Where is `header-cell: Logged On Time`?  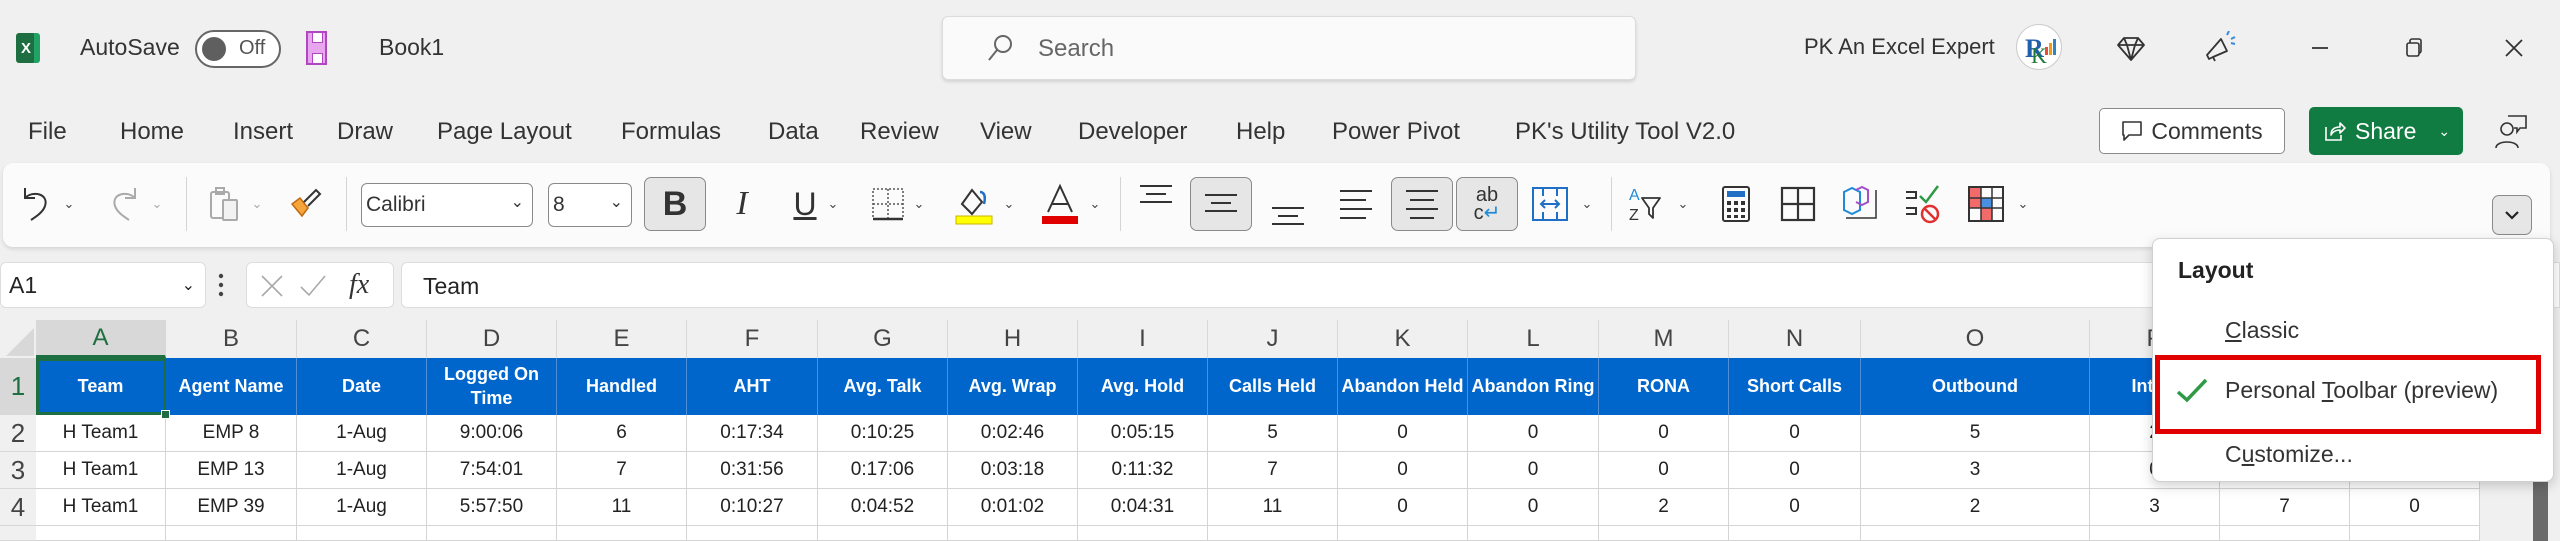 header-cell: Logged On Time is located at coordinates (492, 386).